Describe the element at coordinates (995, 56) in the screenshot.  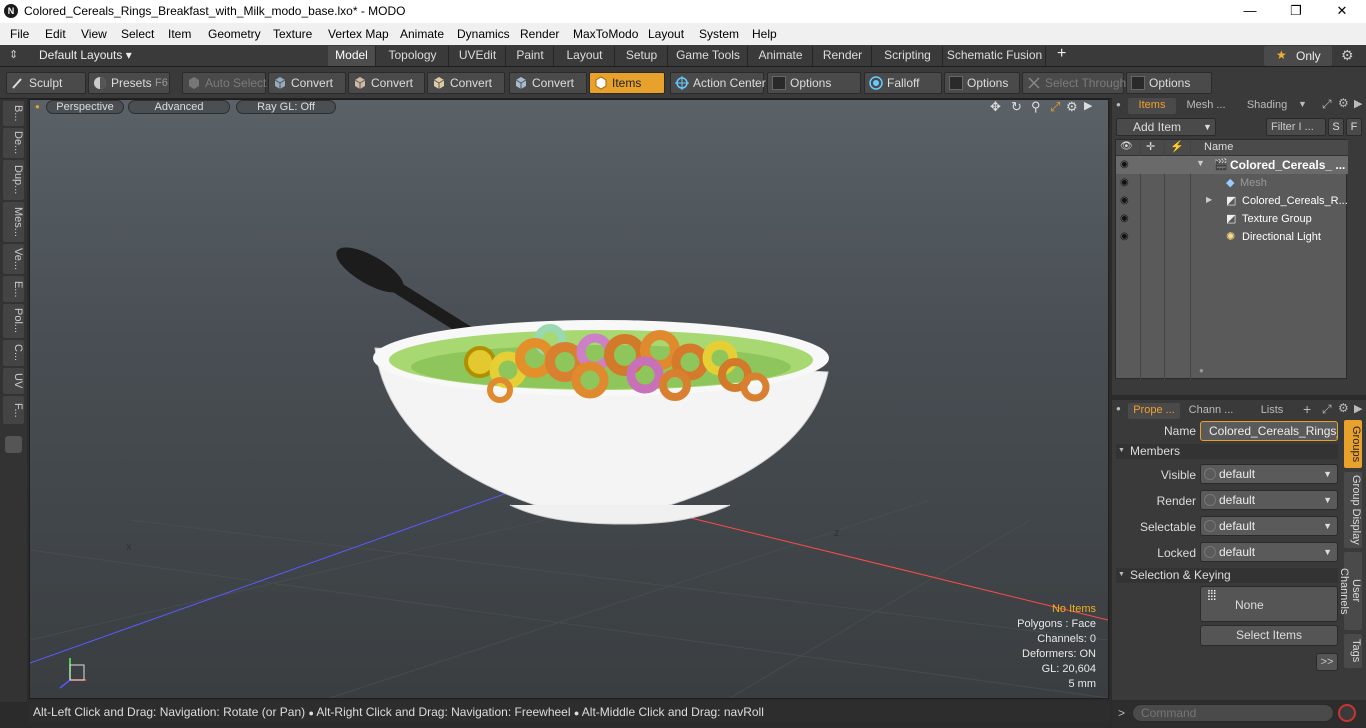
I see `tab-schematic-fusion: Schematic Fusion` at that location.